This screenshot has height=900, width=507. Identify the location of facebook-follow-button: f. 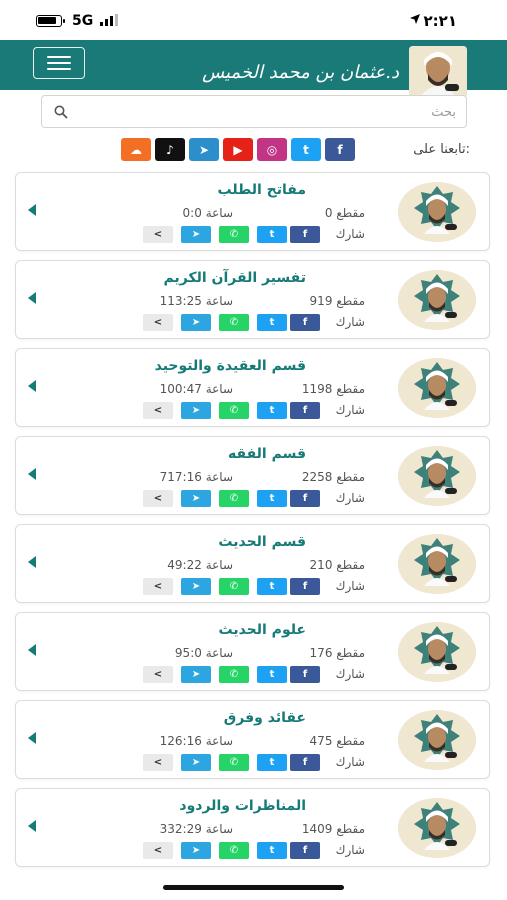
(340, 149).